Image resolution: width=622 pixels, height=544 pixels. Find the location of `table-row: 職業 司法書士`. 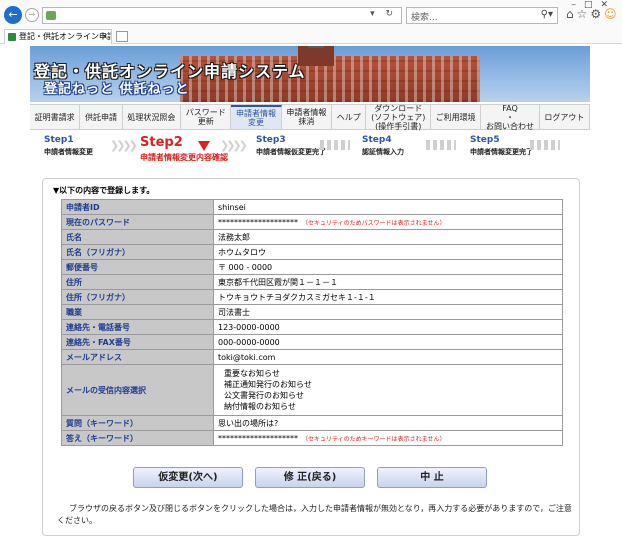

table-row: 職業 司法書士 is located at coordinates (312, 312).